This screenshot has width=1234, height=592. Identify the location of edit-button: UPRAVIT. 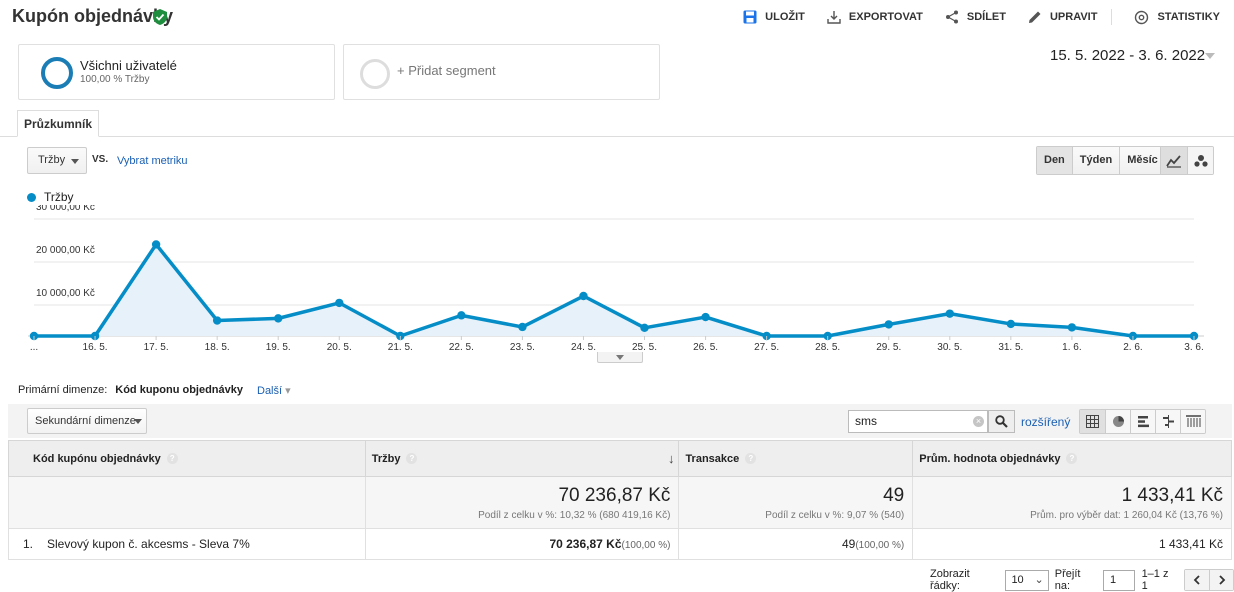
(1062, 17).